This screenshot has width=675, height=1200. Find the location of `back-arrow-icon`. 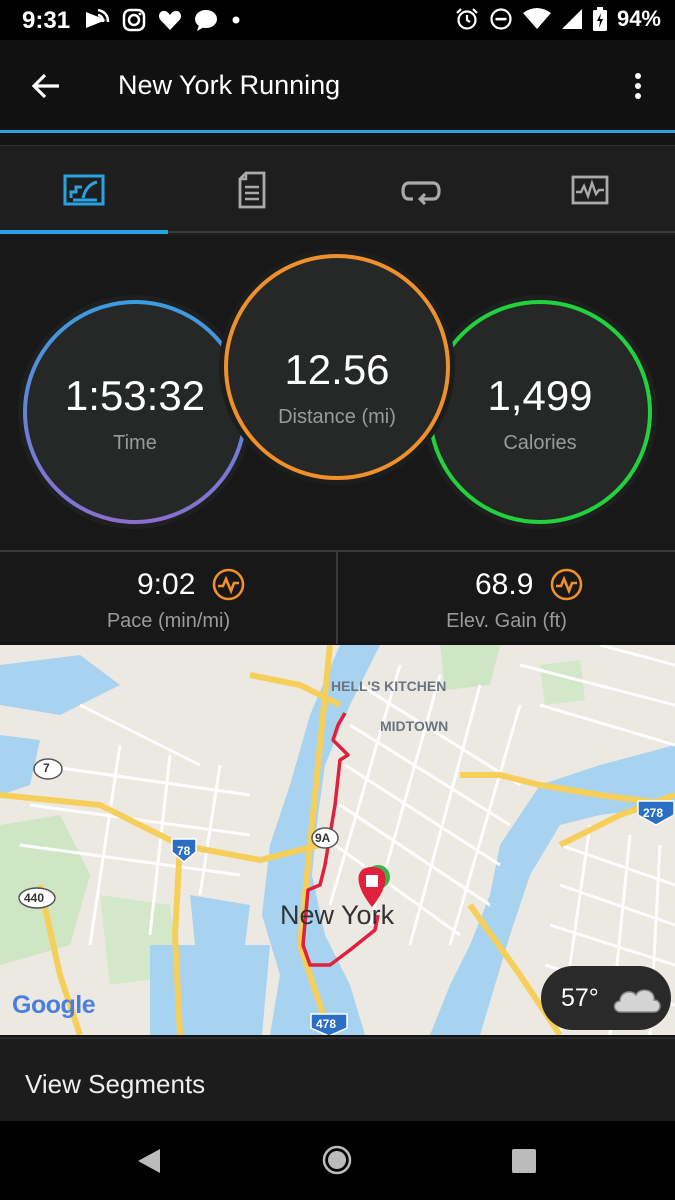

back-arrow-icon is located at coordinates (45, 86).